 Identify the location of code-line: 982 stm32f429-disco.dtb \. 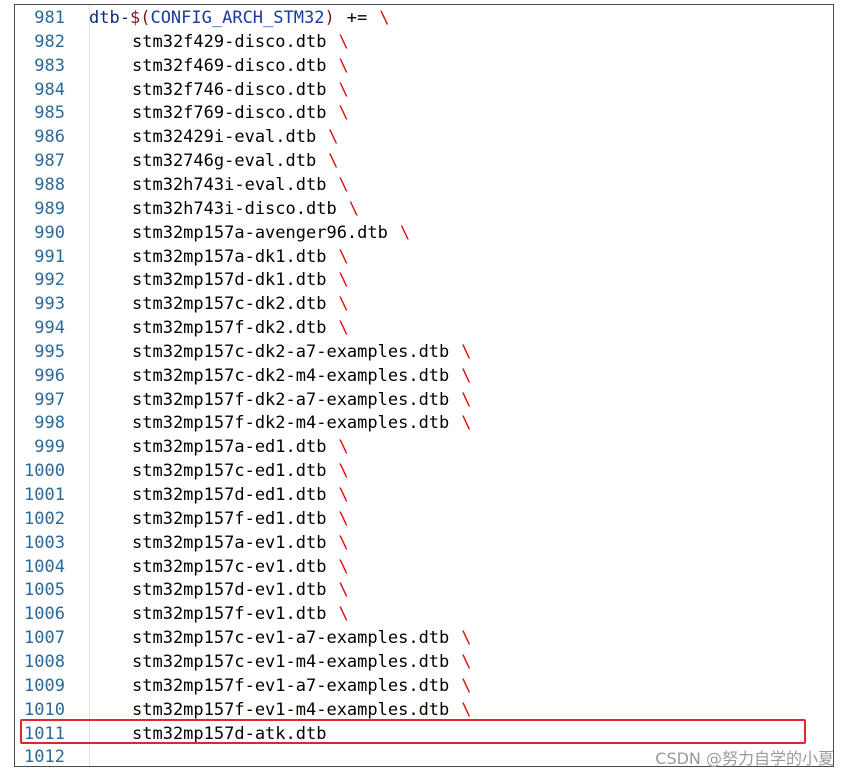
(424, 42).